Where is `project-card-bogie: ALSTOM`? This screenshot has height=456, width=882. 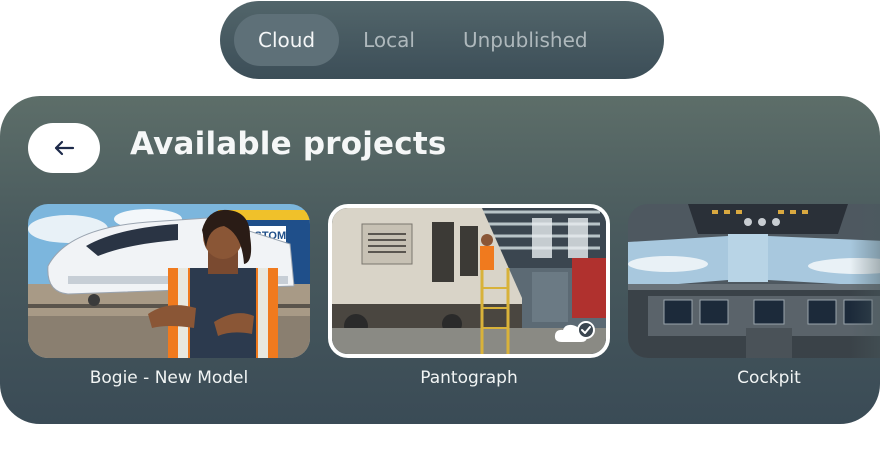 project-card-bogie: ALSTOM is located at coordinates (169, 281).